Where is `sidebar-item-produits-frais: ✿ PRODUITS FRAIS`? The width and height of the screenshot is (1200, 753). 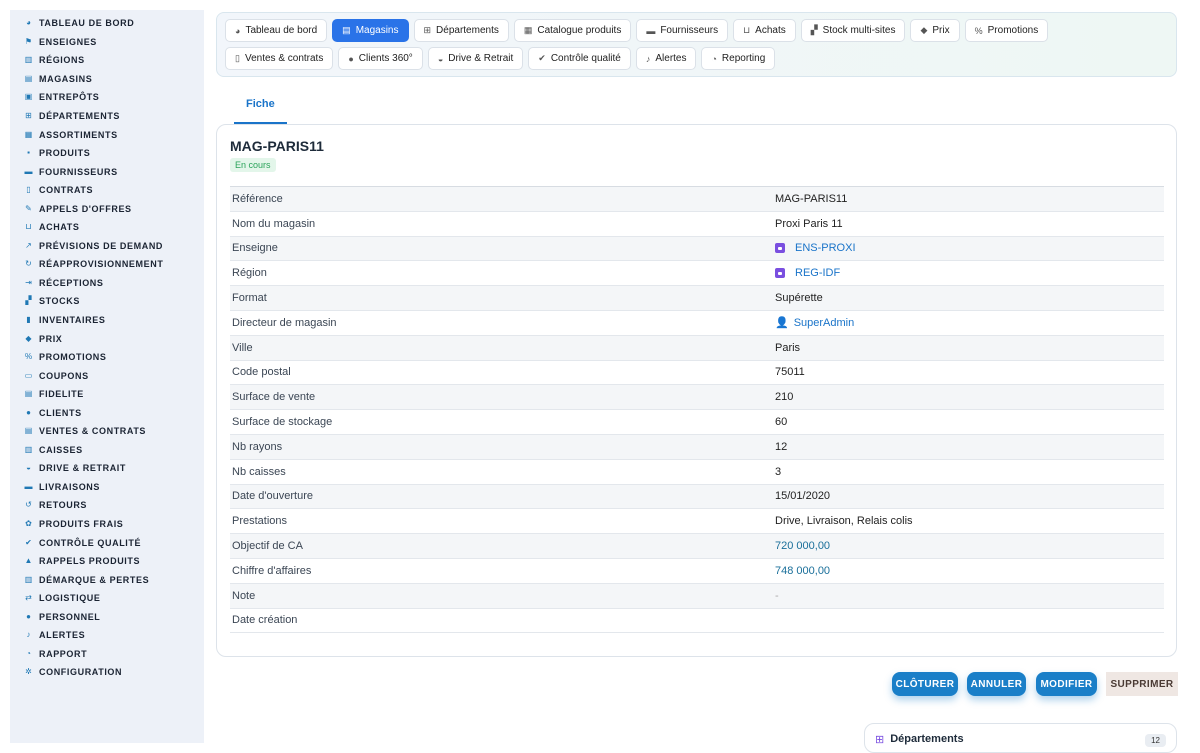 sidebar-item-produits-frais: ✿ PRODUITS FRAIS is located at coordinates (107, 524).